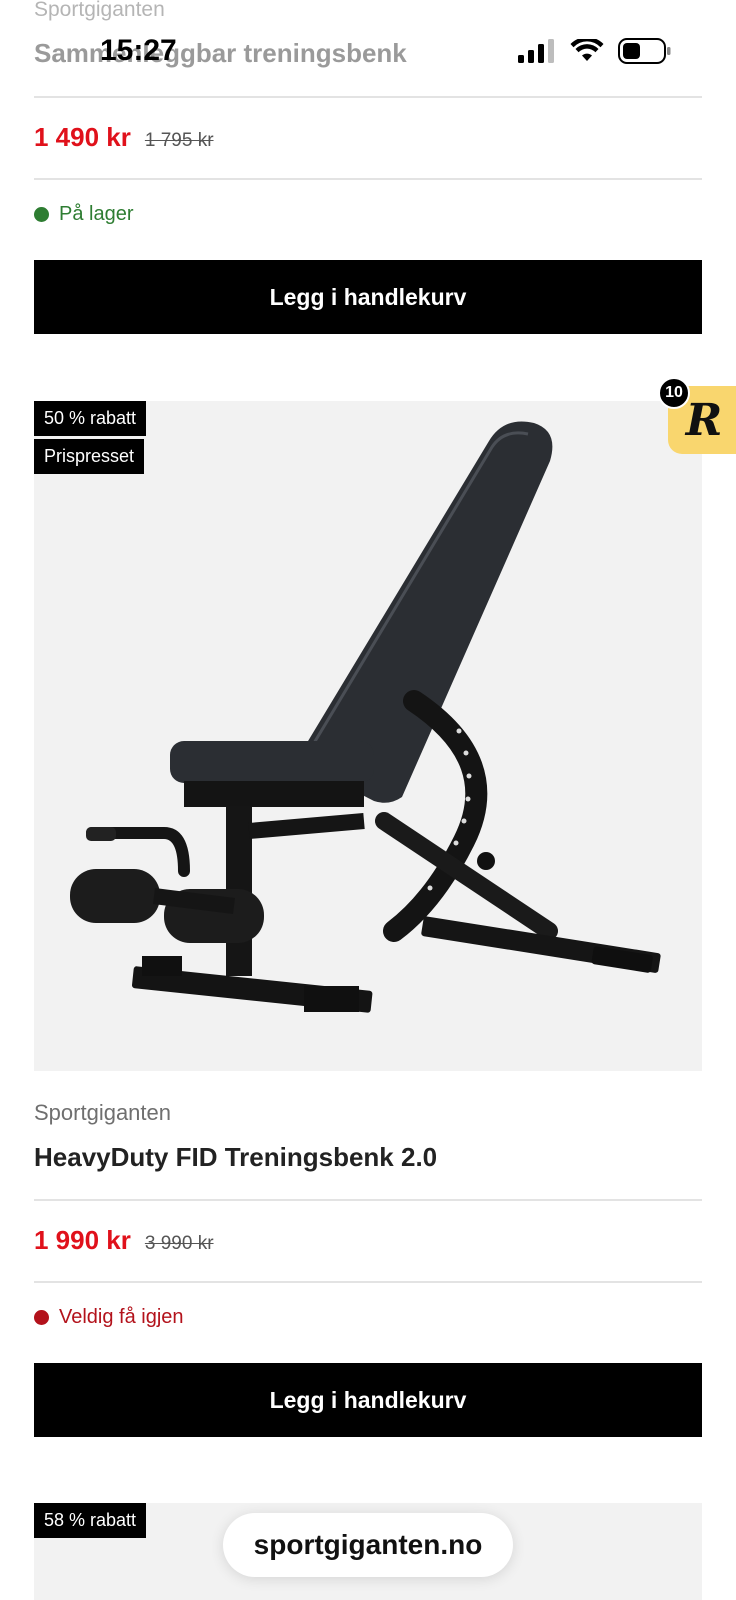  What do you see at coordinates (704, 420) in the screenshot?
I see `rewards-logo-icon: R` at bounding box center [704, 420].